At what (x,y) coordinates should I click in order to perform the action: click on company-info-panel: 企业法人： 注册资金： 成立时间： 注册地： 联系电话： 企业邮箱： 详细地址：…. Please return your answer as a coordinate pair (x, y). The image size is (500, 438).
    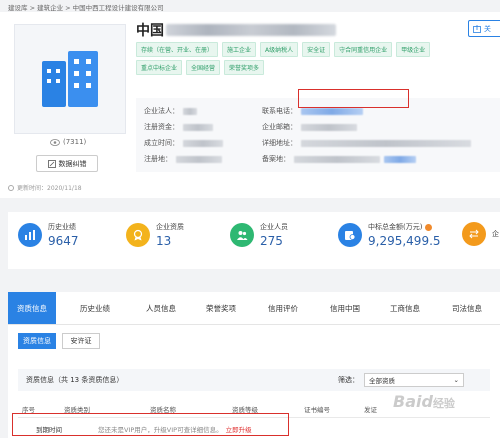
    Looking at the image, I should click on (318, 135).